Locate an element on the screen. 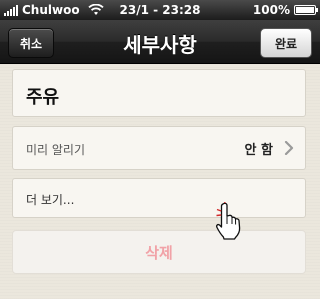 The image size is (320, 299). hand-pointer-icon is located at coordinates (228, 221).